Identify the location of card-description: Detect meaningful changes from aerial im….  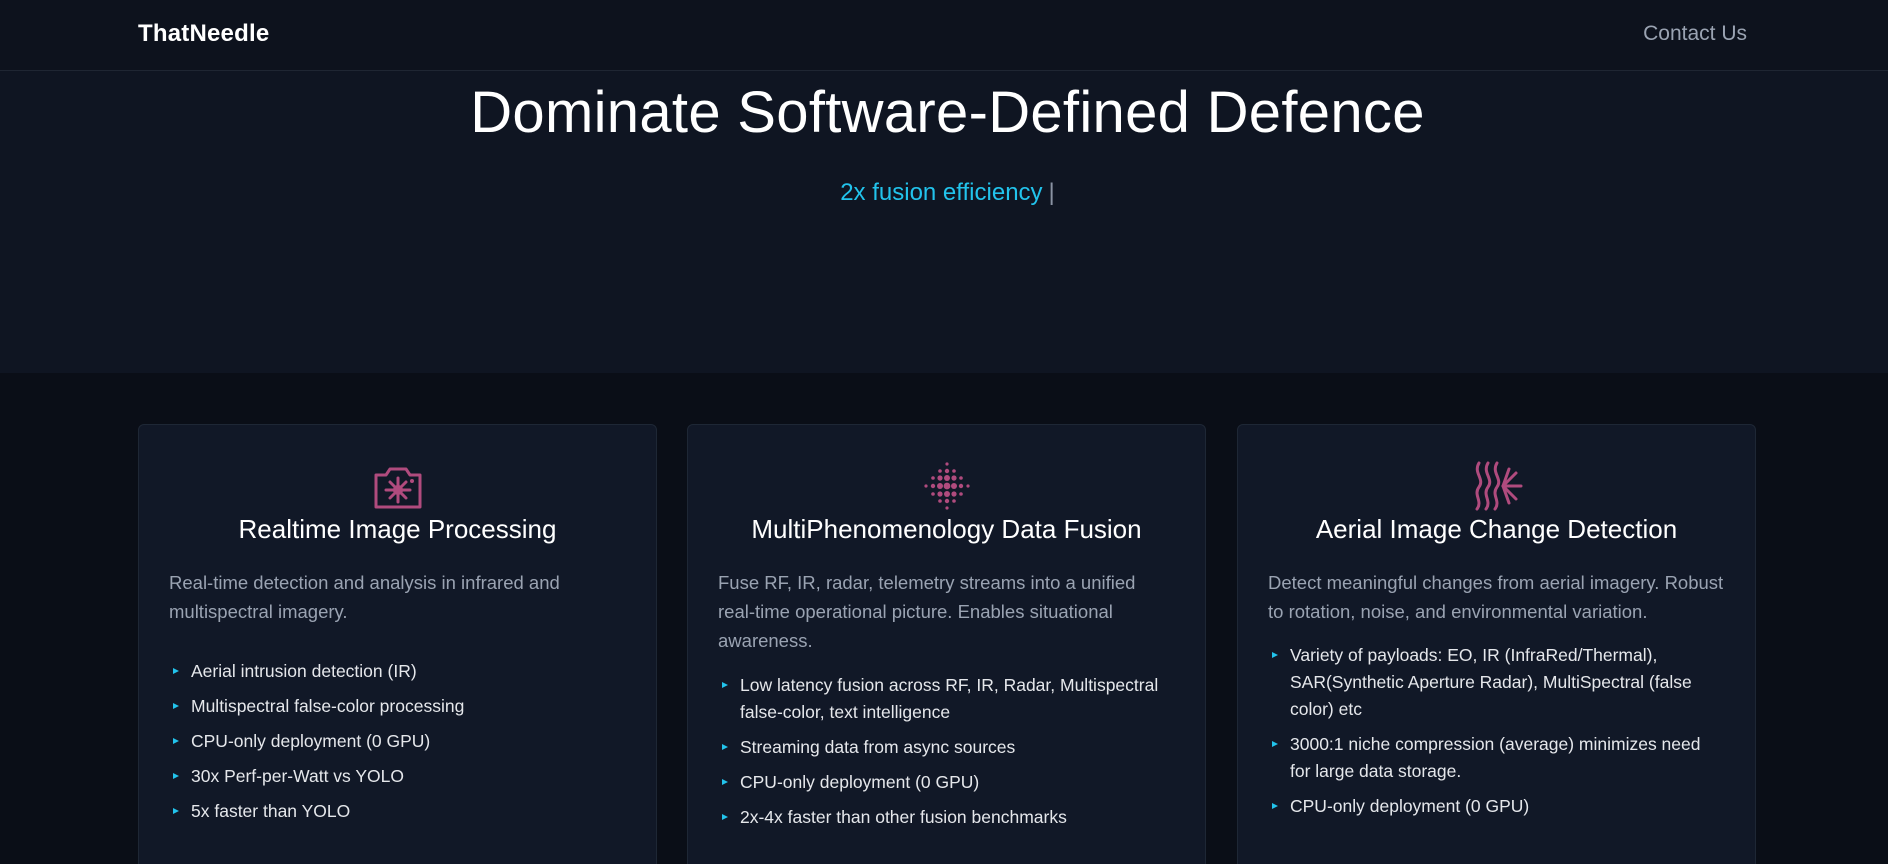
(1496, 597).